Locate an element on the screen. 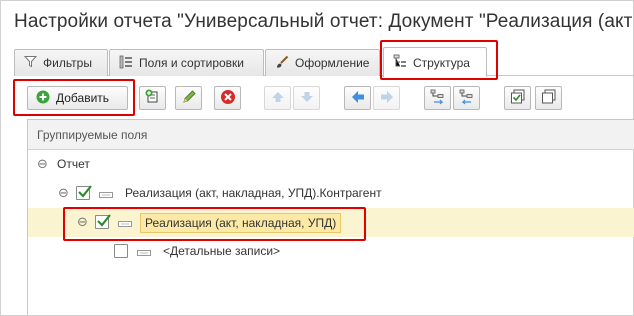 The height and width of the screenshot is (316, 634). move-up-icon is located at coordinates (278, 98).